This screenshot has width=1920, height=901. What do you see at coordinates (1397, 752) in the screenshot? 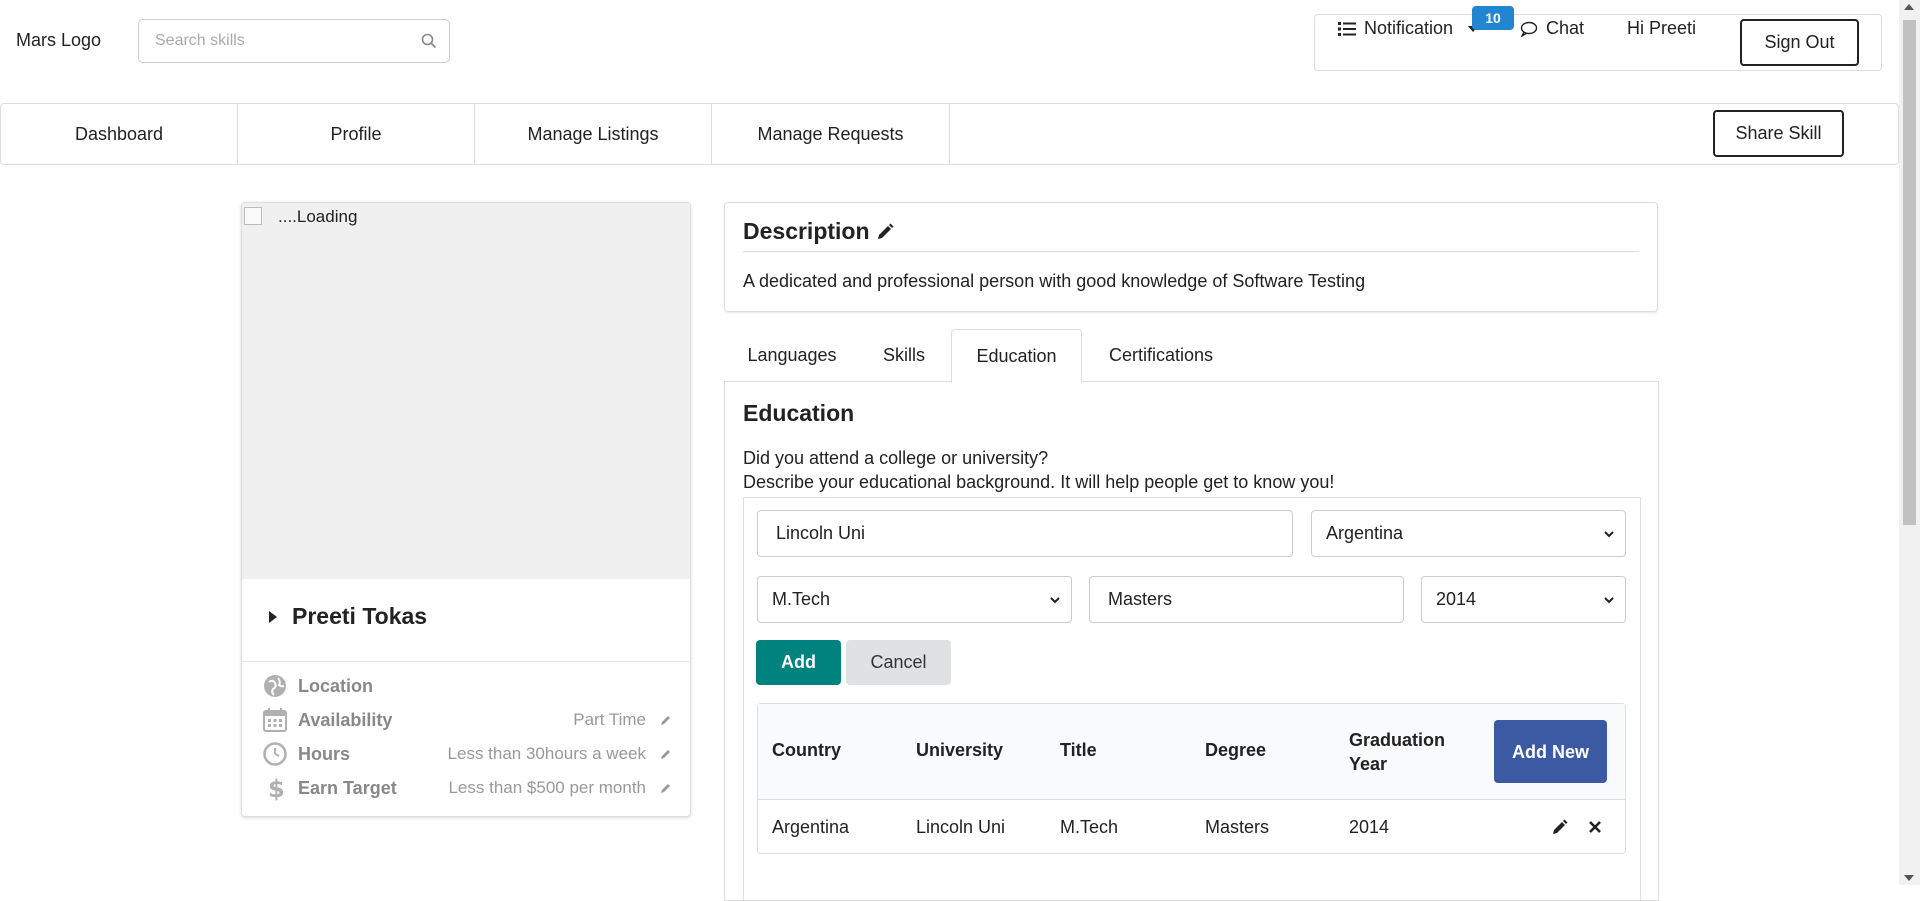
I see `col-graduation-year: Graduation Year` at bounding box center [1397, 752].